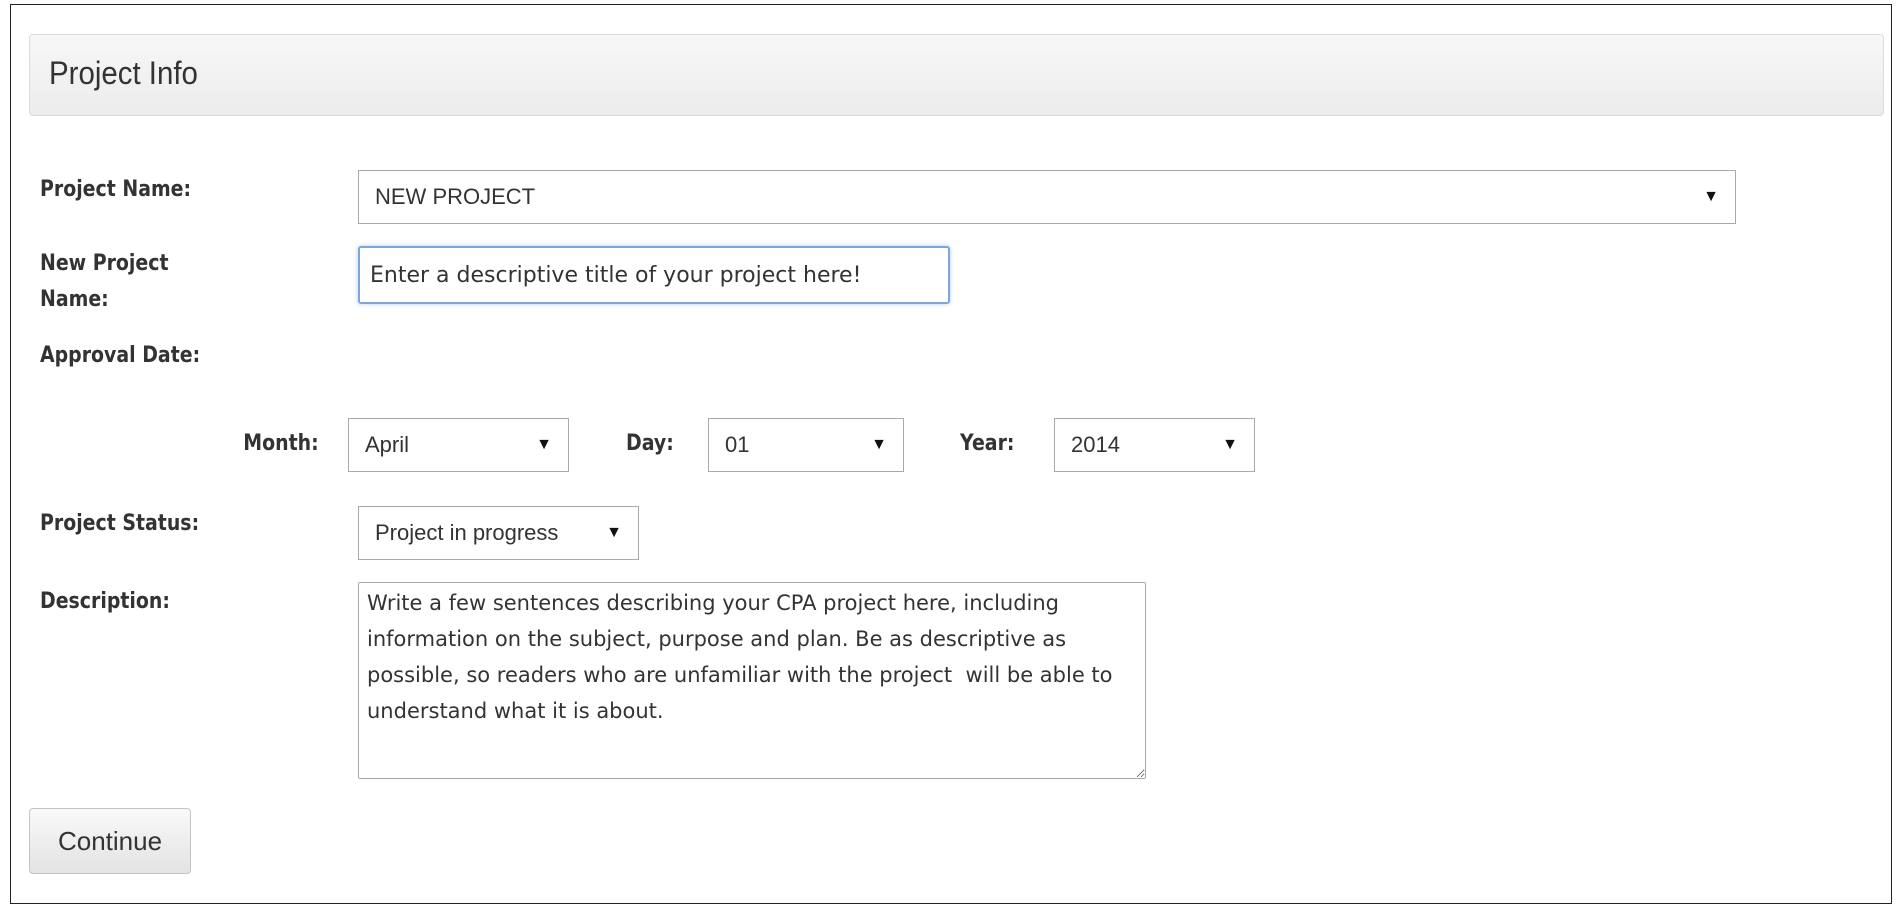  I want to click on project-status-select: Project in progress ▼, so click(498, 533).